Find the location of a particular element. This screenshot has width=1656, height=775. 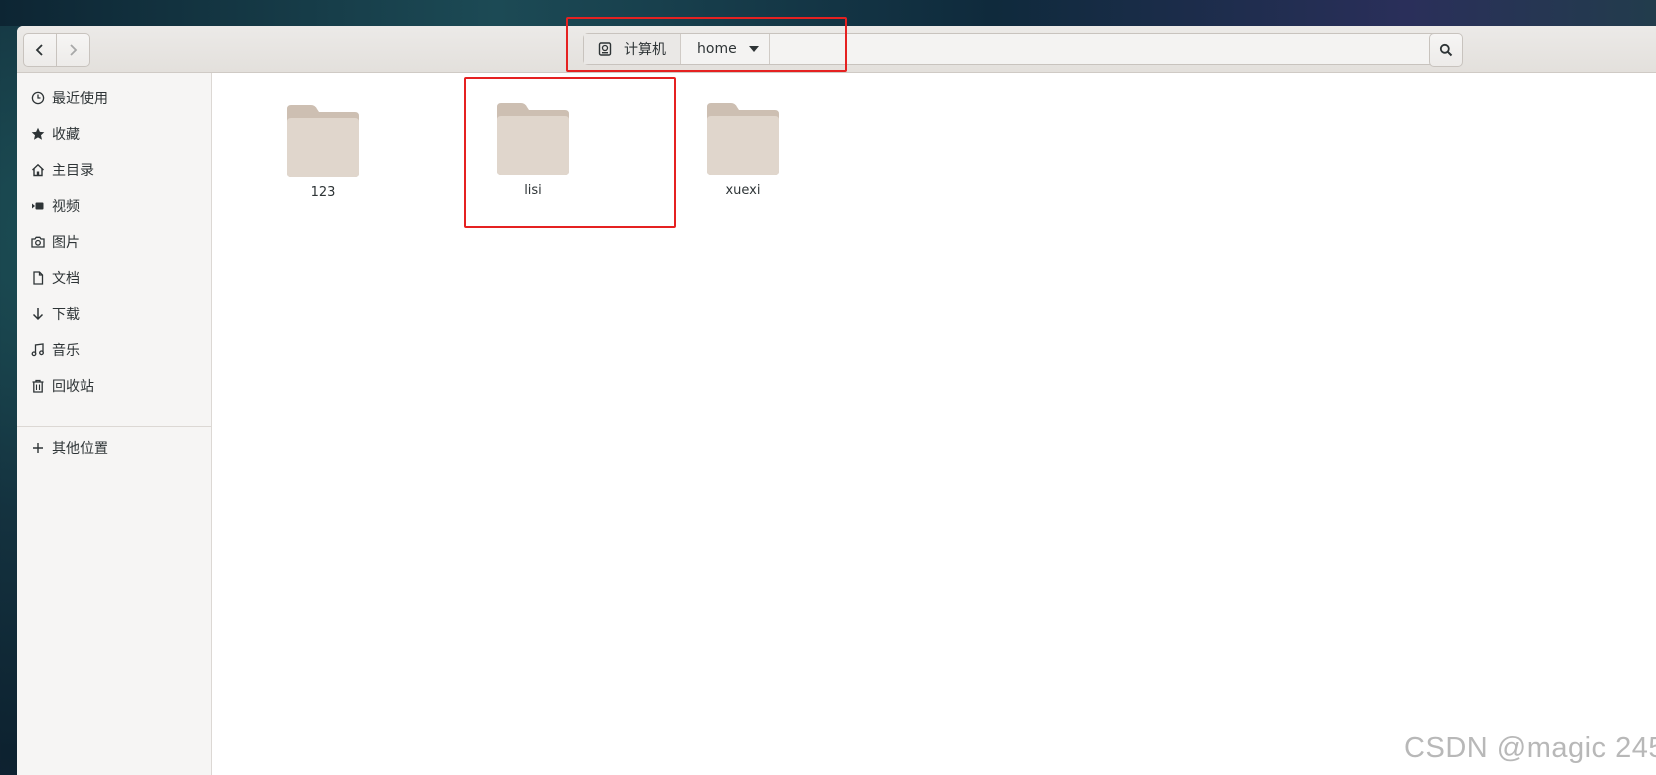

sidebar-item-label: 图片 is located at coordinates (66, 243).